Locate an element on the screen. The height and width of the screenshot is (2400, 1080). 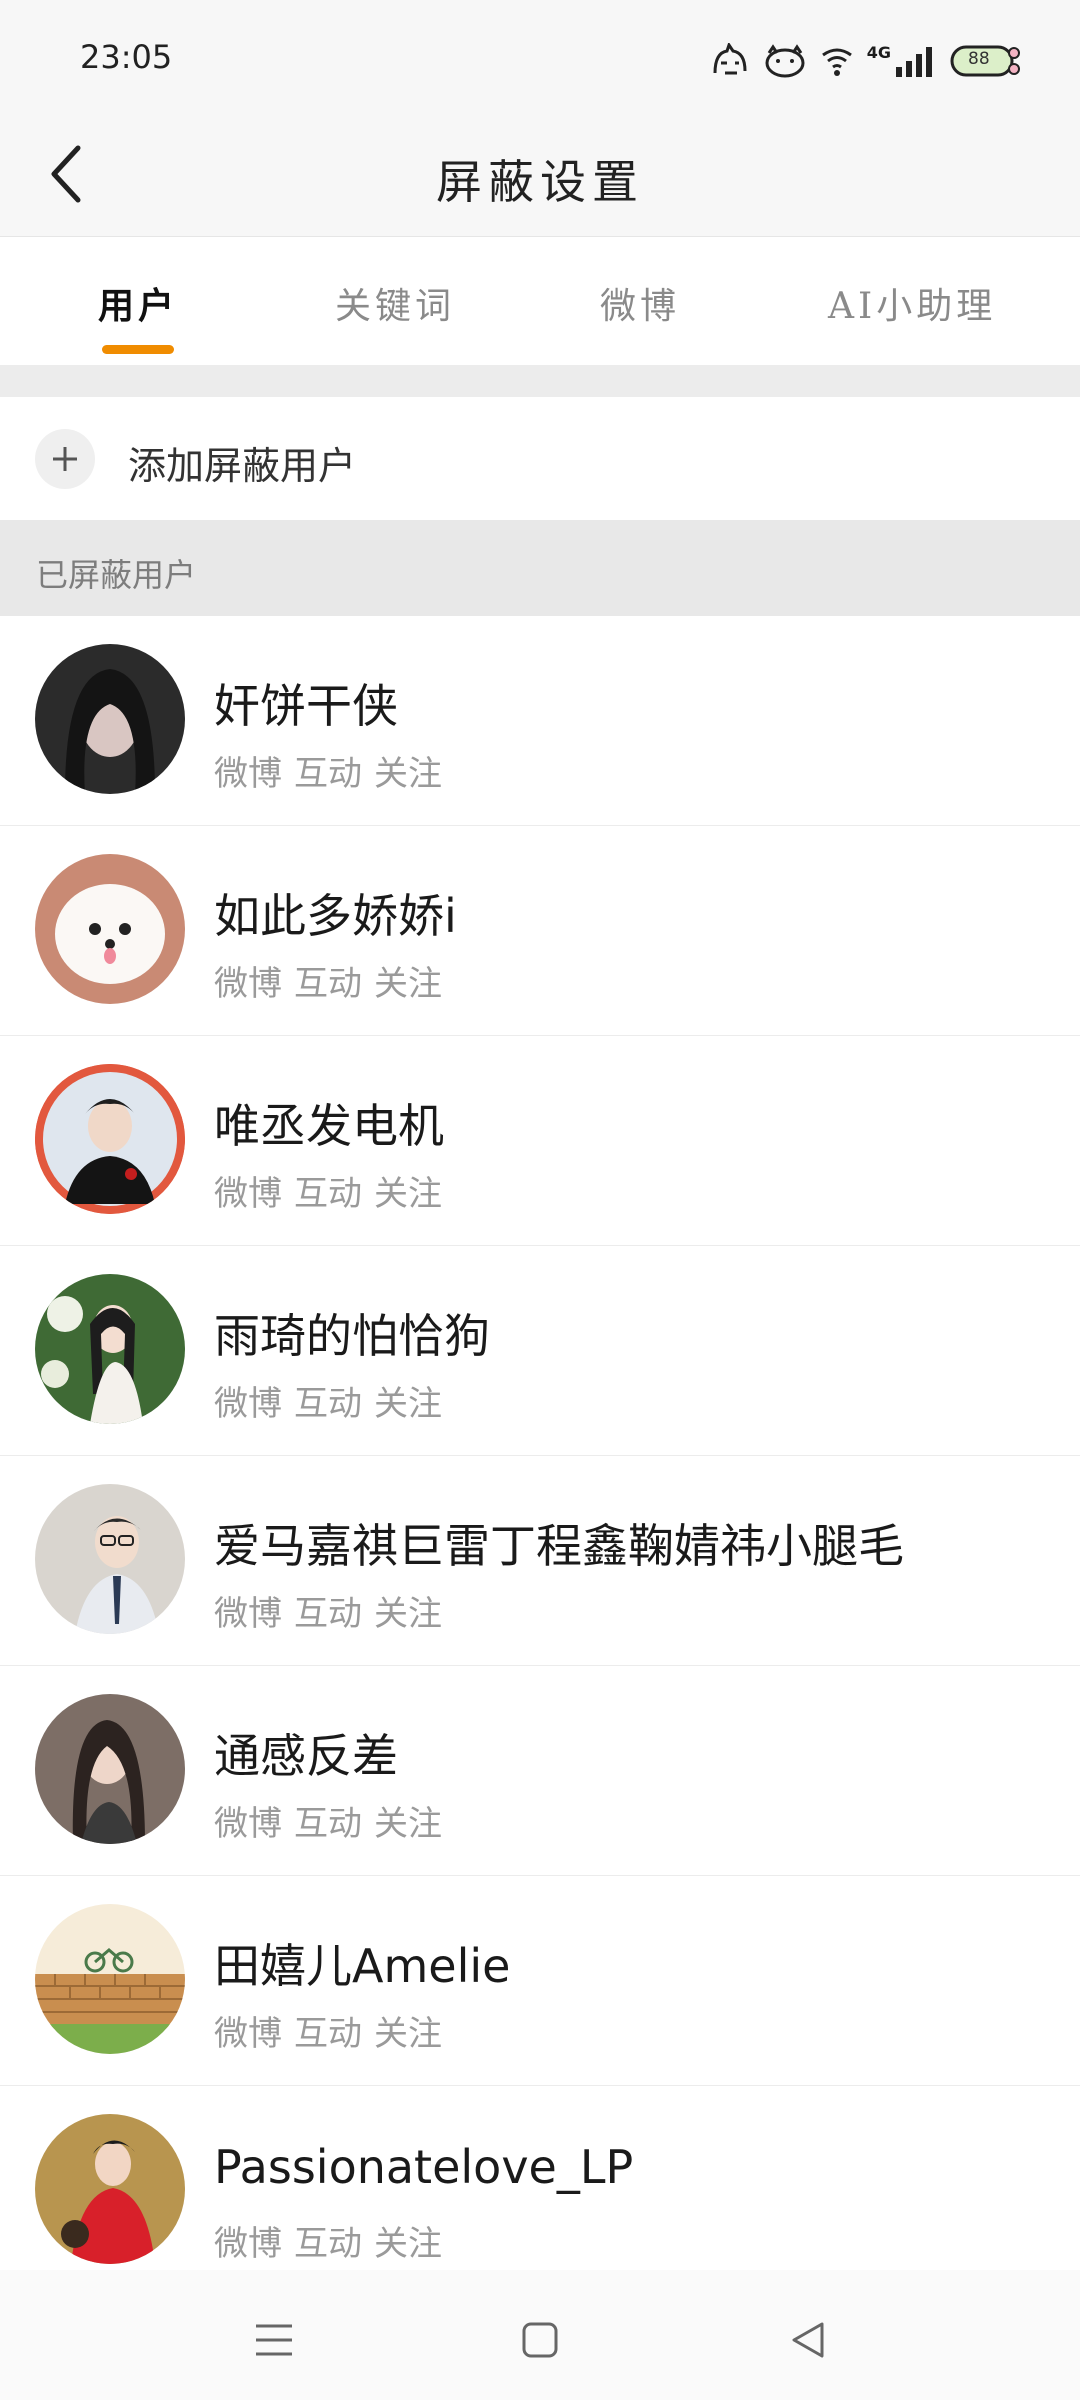
user-name: 奸饼干侠 is located at coordinates (306, 706).